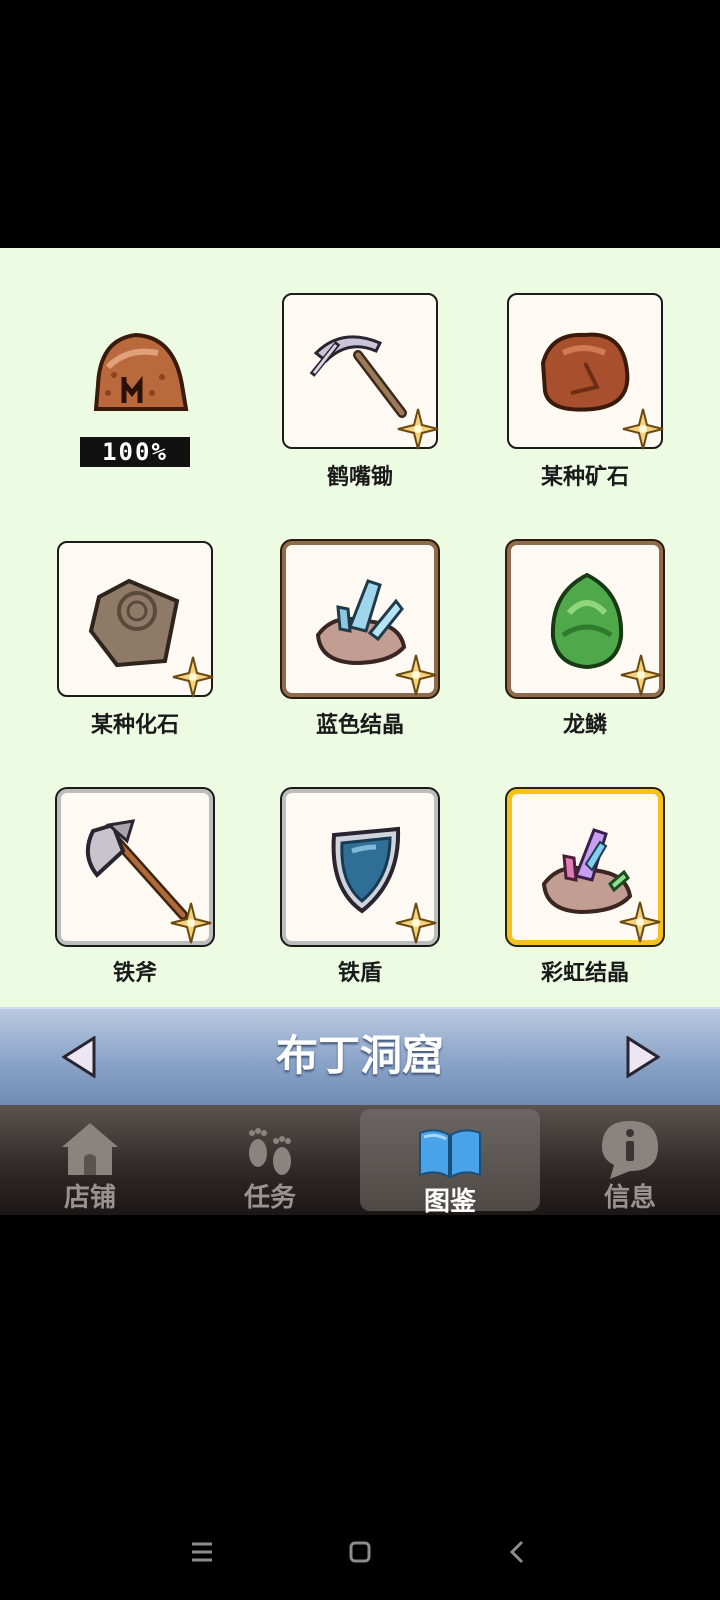  I want to click on item-name: 铁盾, so click(359, 972).